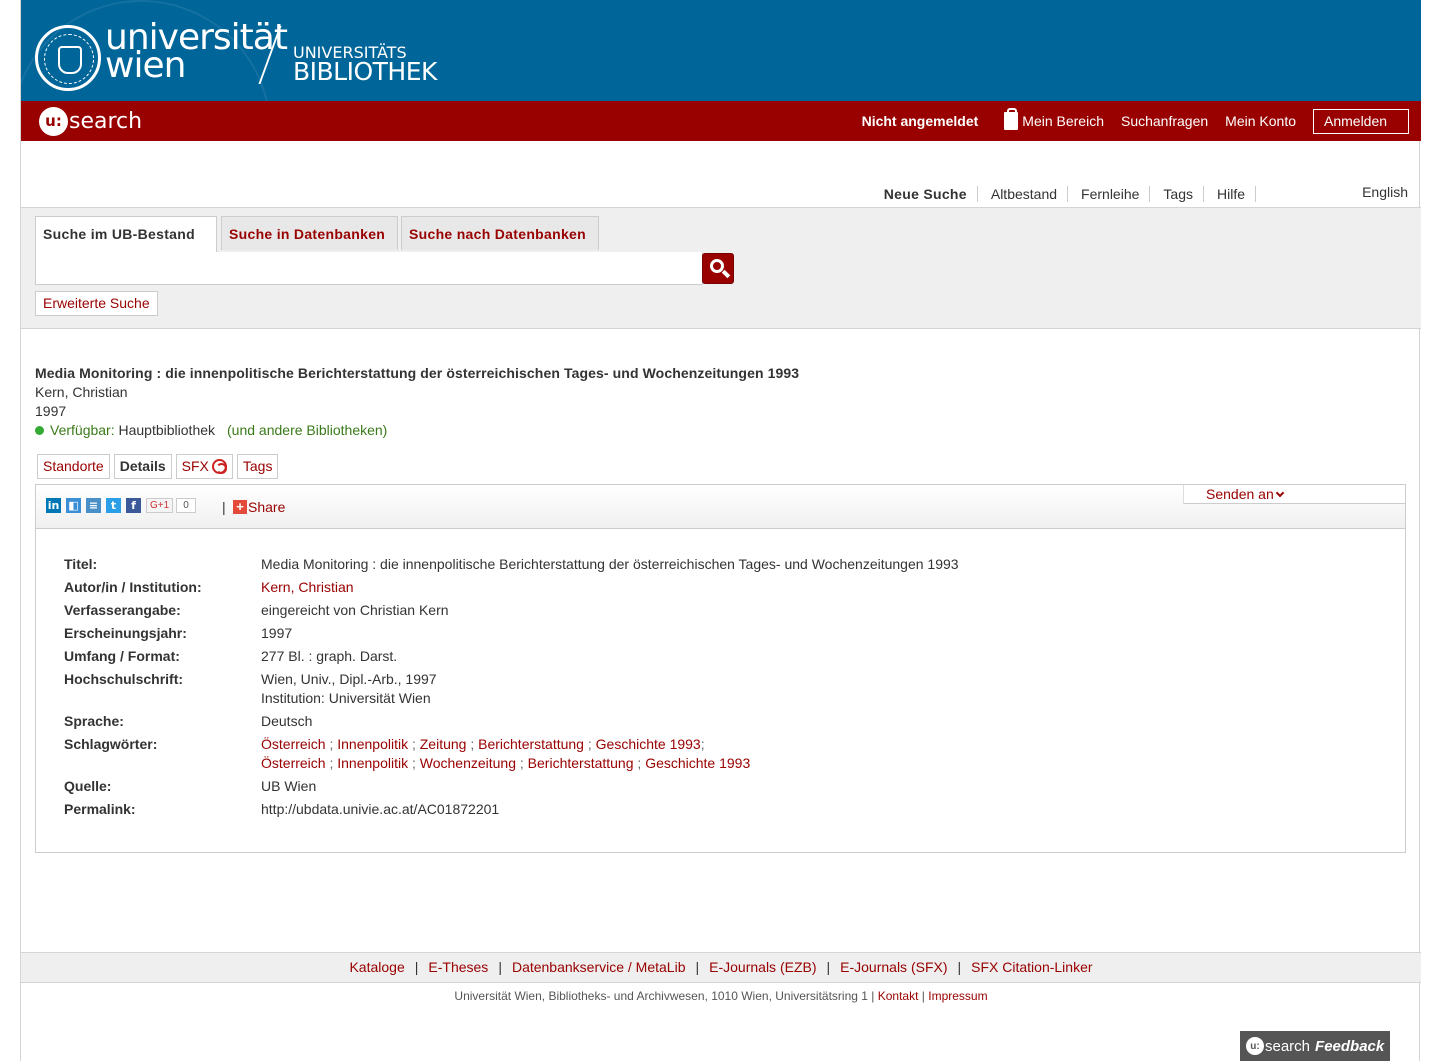  Describe the element at coordinates (94, 721) in the screenshot. I see `detail-label: Sprache:` at that location.